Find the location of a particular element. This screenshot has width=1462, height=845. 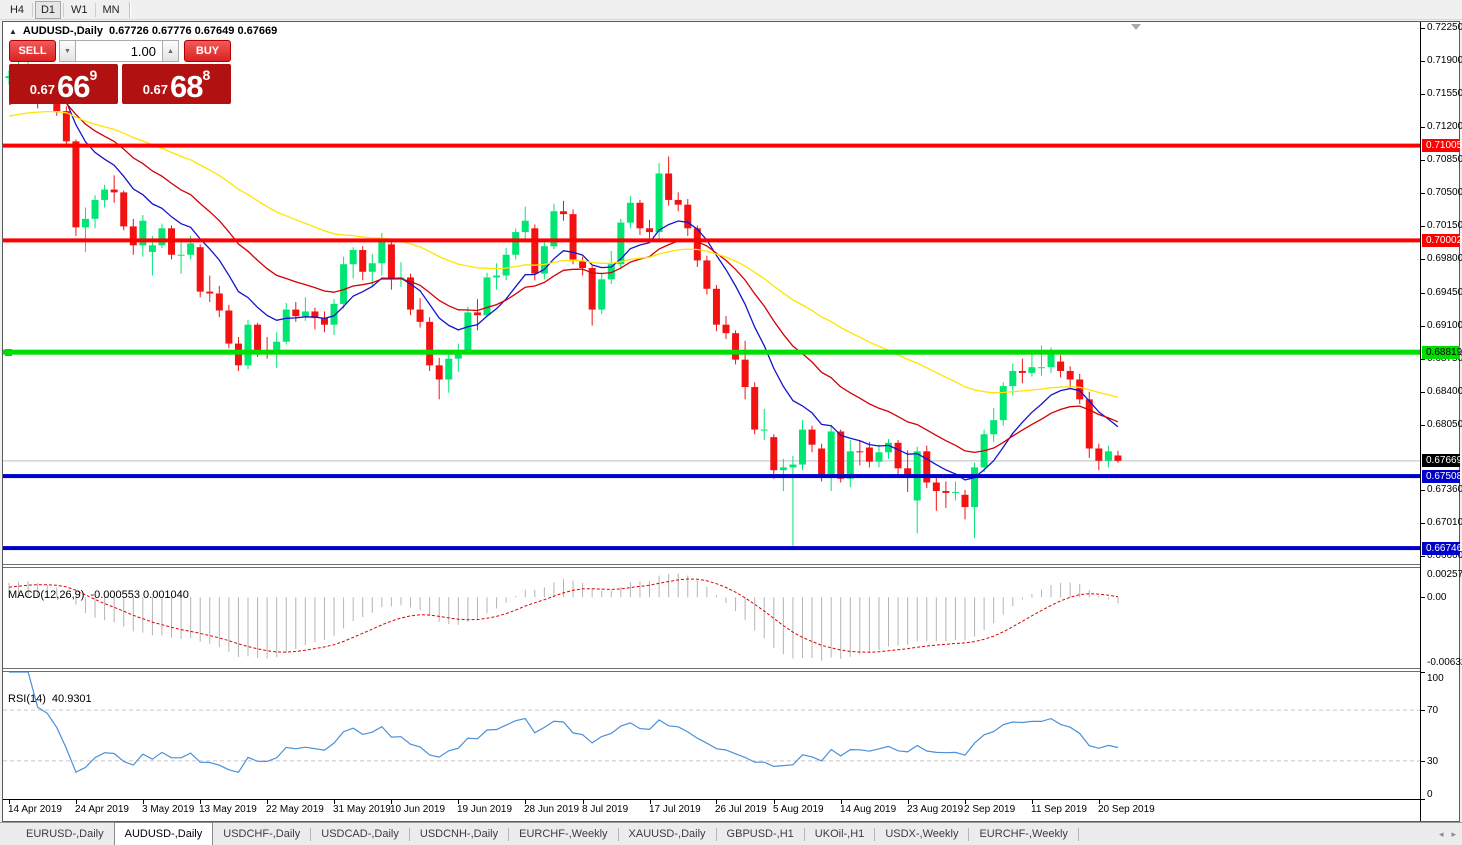

chart-tab-audusd-daily: AUDUSD-,Daily is located at coordinates (163, 833).